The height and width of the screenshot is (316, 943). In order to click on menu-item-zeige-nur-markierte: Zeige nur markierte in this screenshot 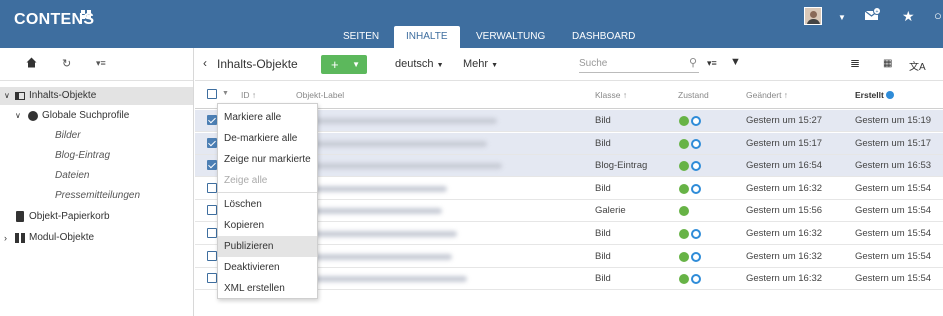, I will do `click(267, 159)`.